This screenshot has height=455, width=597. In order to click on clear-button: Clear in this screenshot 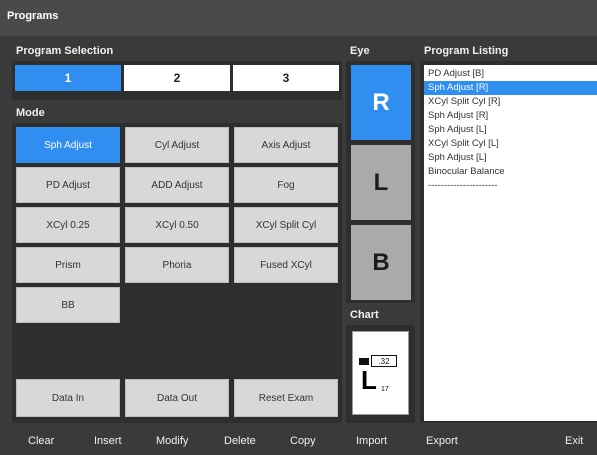, I will do `click(41, 441)`.